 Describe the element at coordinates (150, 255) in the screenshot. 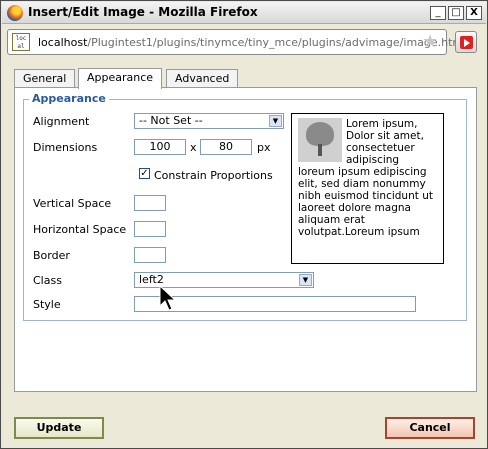

I see `border-input` at that location.